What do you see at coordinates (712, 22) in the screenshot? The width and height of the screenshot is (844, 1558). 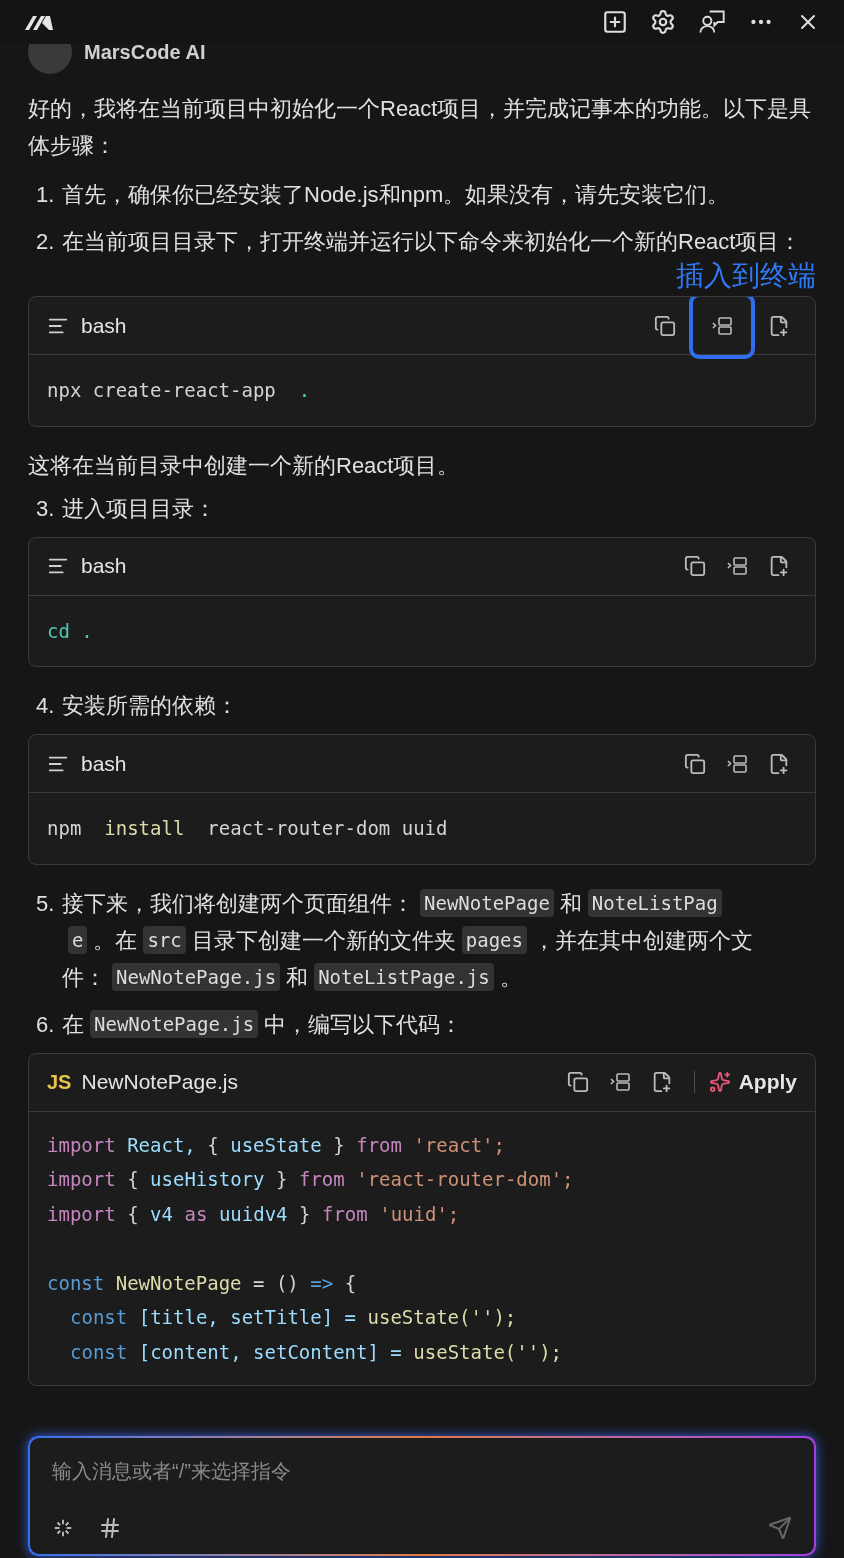 I see `user-chat-icon` at bounding box center [712, 22].